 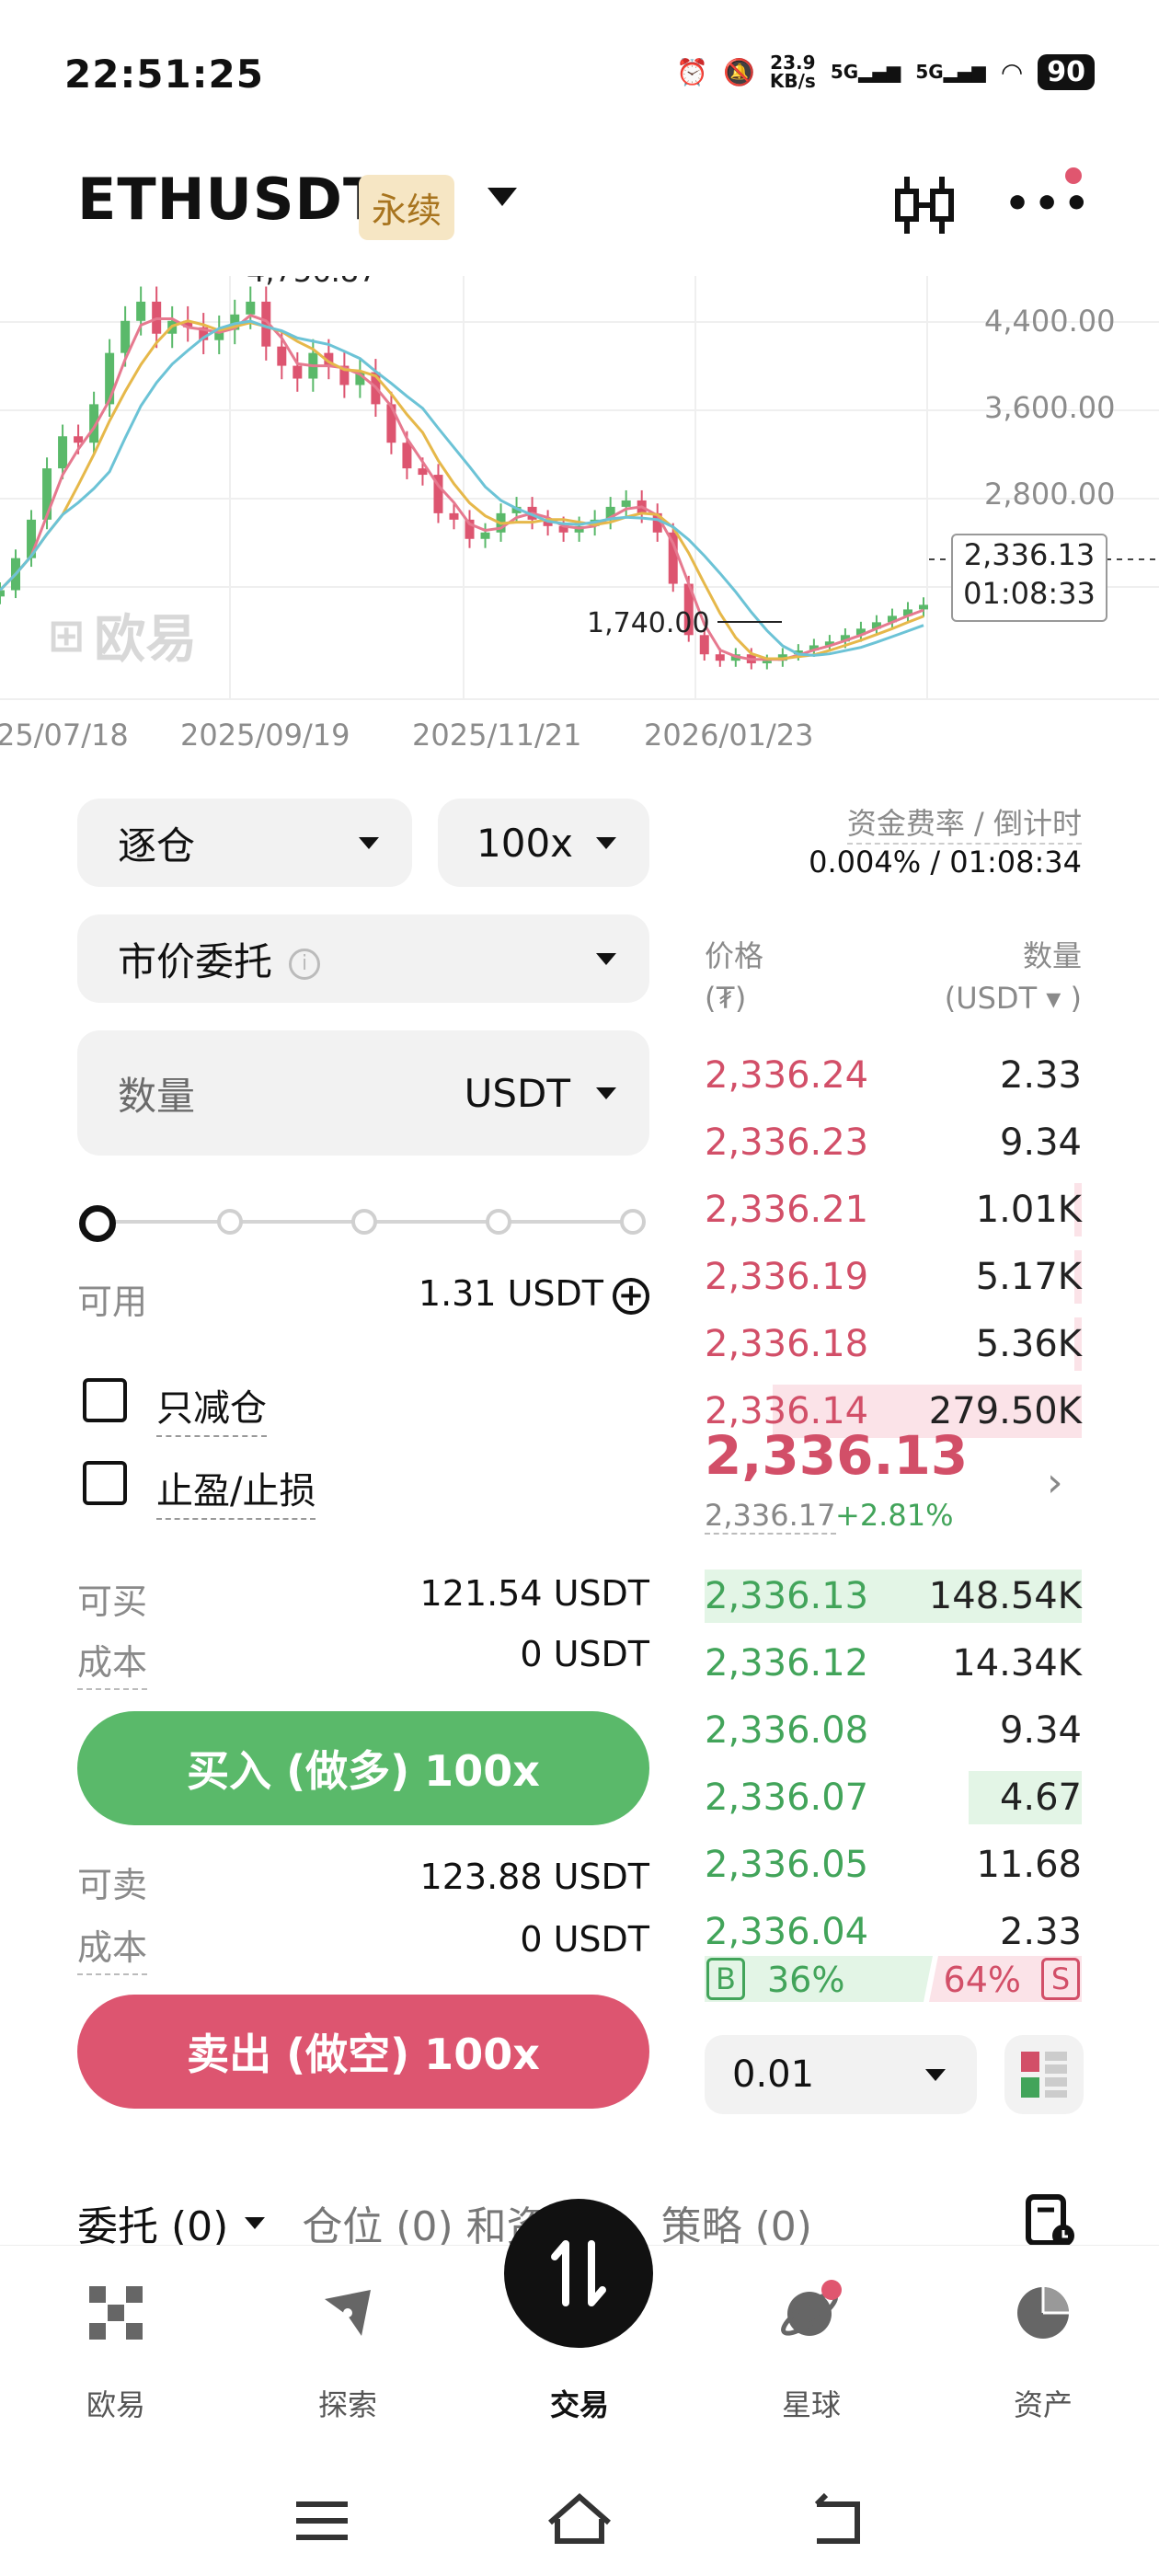 What do you see at coordinates (1040, 1798) in the screenshot?
I see `order-qty: 4.67` at bounding box center [1040, 1798].